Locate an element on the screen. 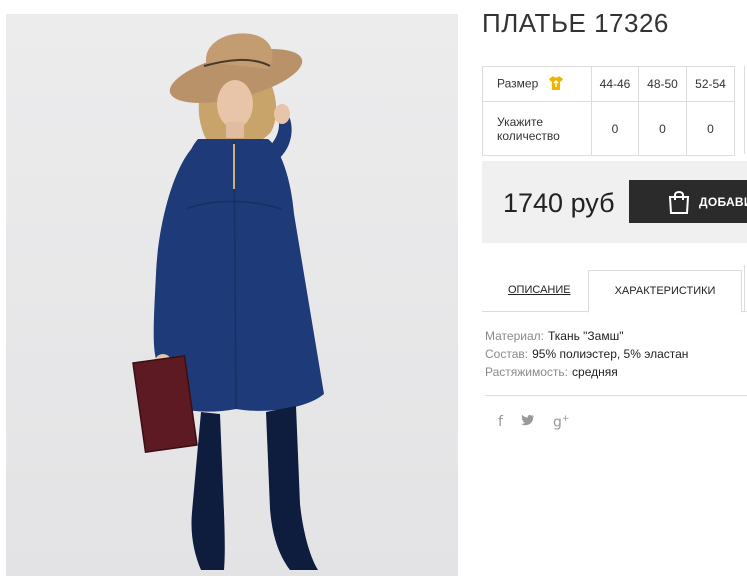 This screenshot has height=576, width=747. size-col-3: 52-54 is located at coordinates (710, 84).